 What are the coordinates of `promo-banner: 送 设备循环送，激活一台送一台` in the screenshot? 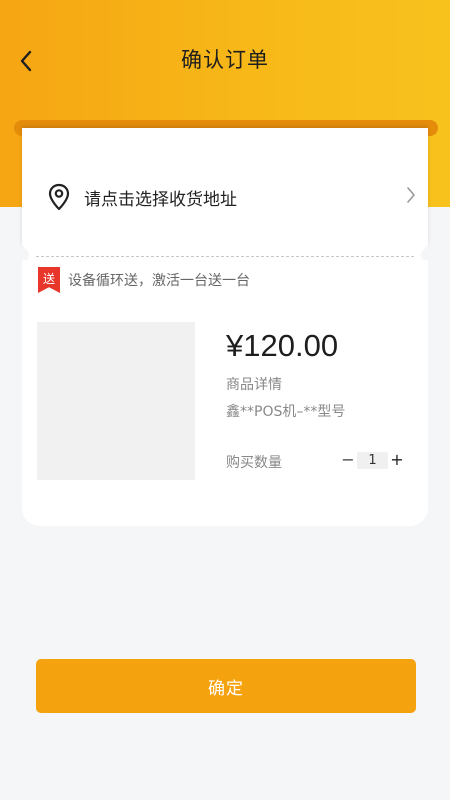 It's located at (144, 280).